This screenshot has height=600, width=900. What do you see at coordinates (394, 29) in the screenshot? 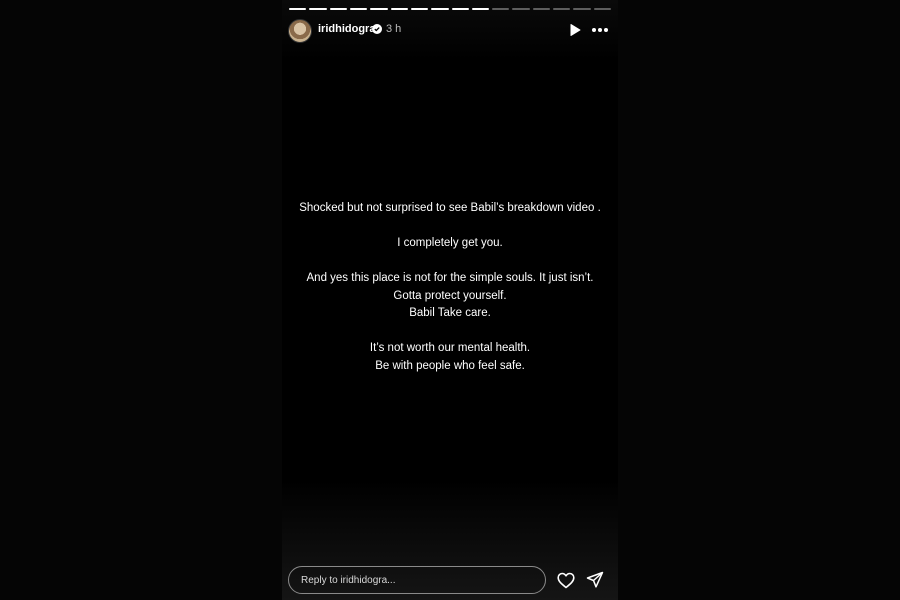
I see `story-timestamp: 3 h` at bounding box center [394, 29].